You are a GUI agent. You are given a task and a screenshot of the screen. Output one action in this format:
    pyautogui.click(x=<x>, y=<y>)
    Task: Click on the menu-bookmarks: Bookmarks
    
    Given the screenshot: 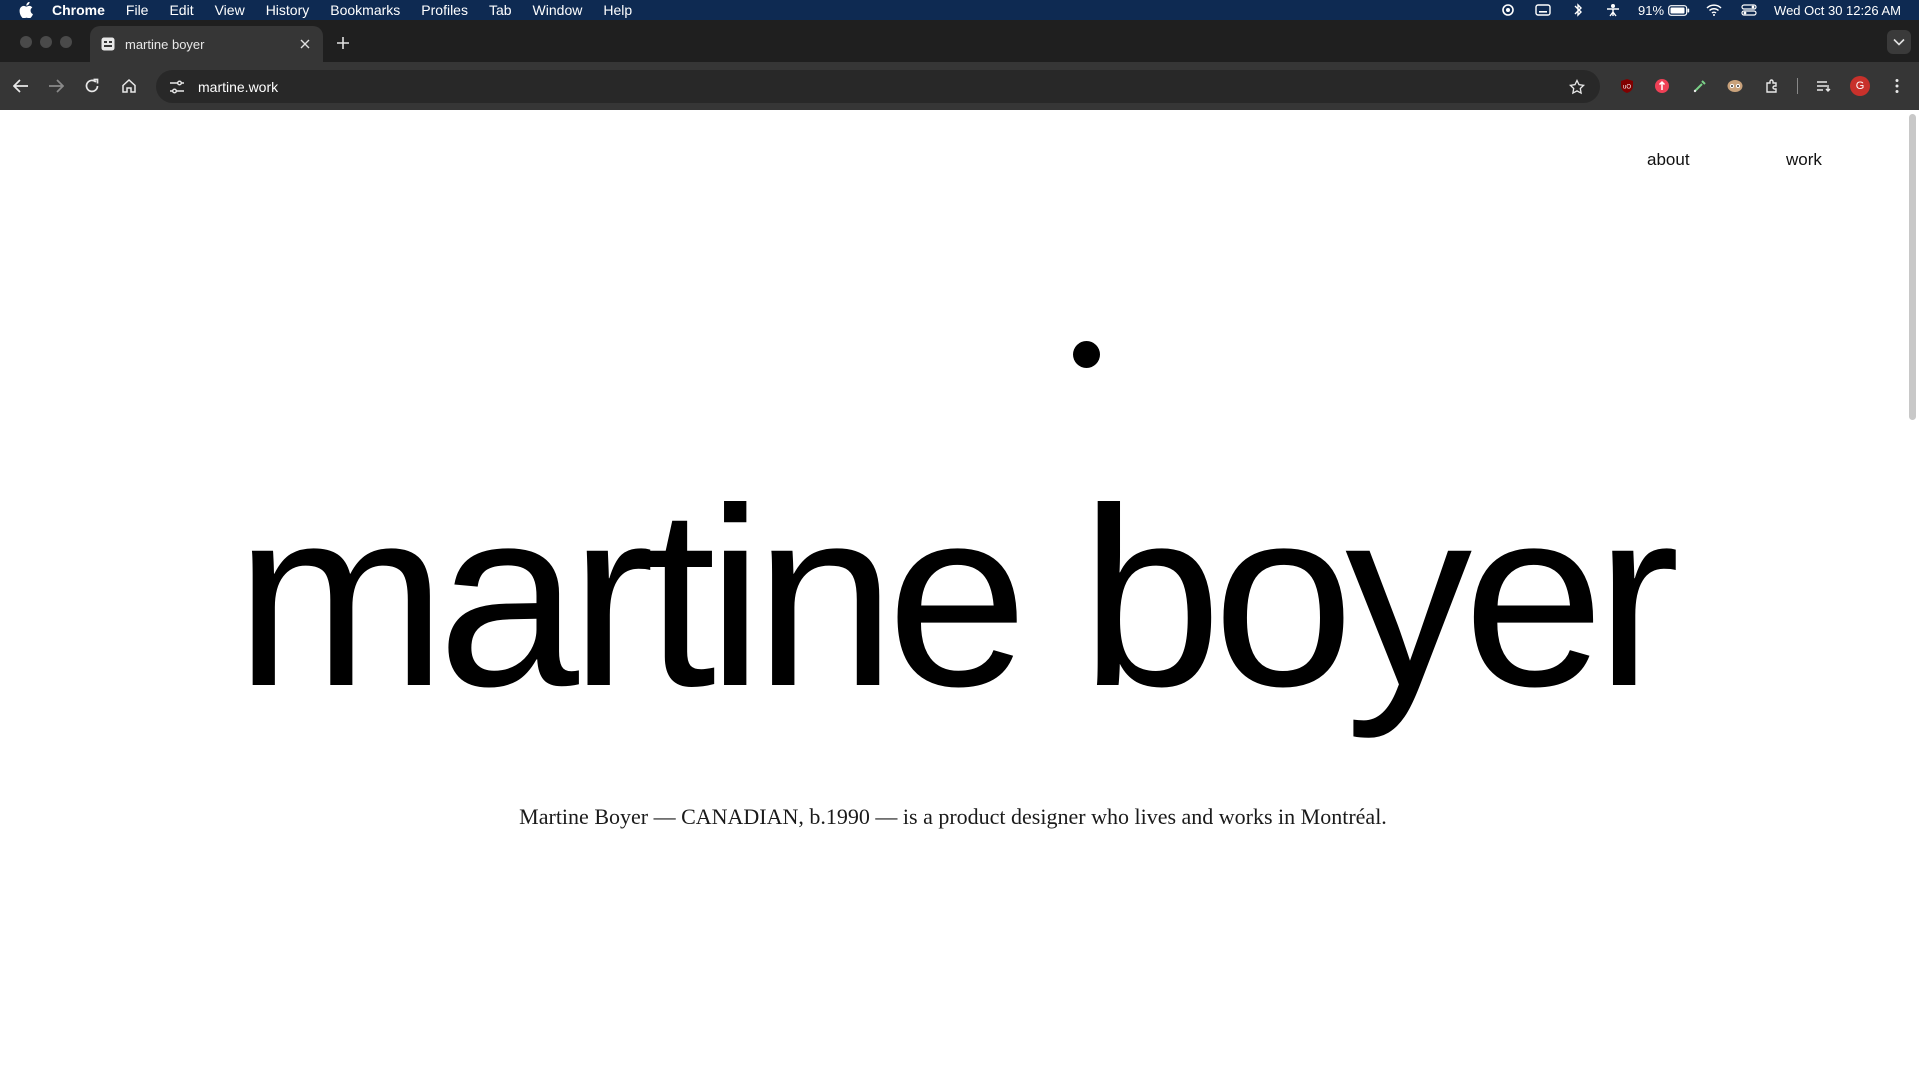 What is the action you would take?
    pyautogui.click(x=365, y=10)
    